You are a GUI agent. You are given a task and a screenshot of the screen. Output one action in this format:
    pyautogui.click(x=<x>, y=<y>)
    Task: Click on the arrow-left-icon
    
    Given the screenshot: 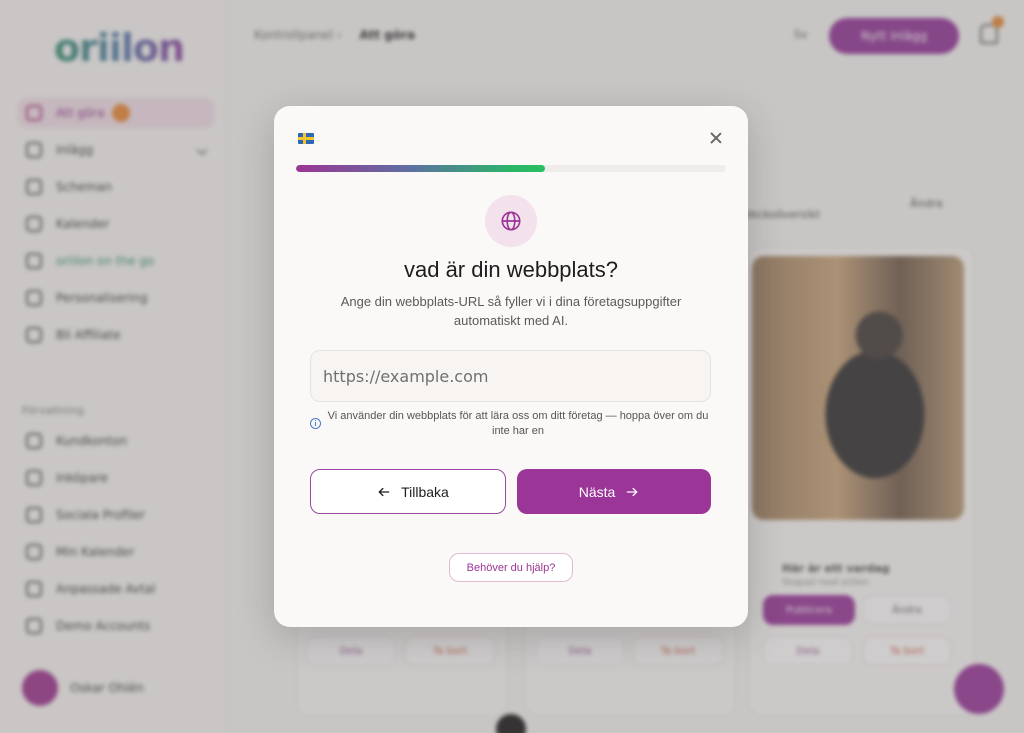 What is the action you would take?
    pyautogui.click(x=384, y=491)
    